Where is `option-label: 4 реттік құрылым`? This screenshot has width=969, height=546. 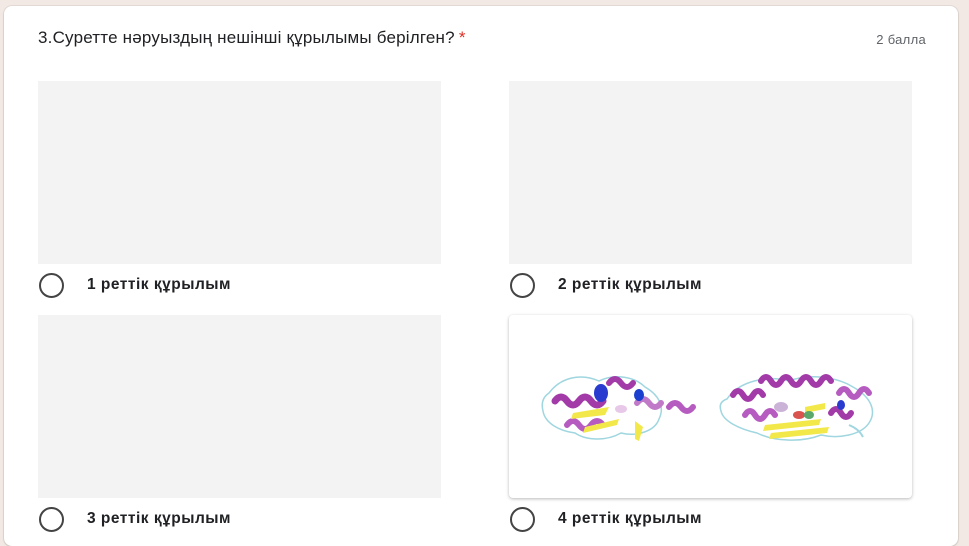 option-label: 4 реттік құрылым is located at coordinates (630, 518).